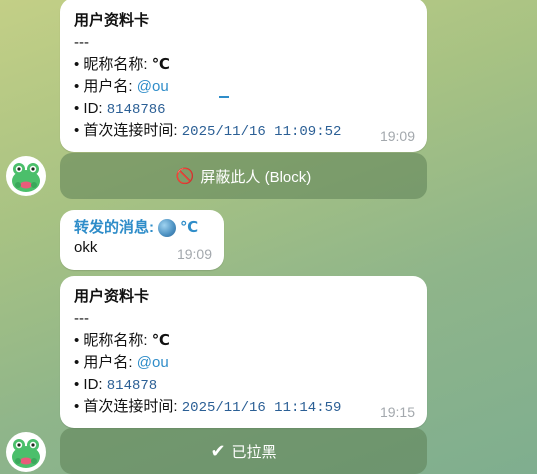 This screenshot has height=474, width=537. Describe the element at coordinates (261, 408) in the screenshot. I see `first-connect-value: 2025/11/16 11:14:59` at that location.